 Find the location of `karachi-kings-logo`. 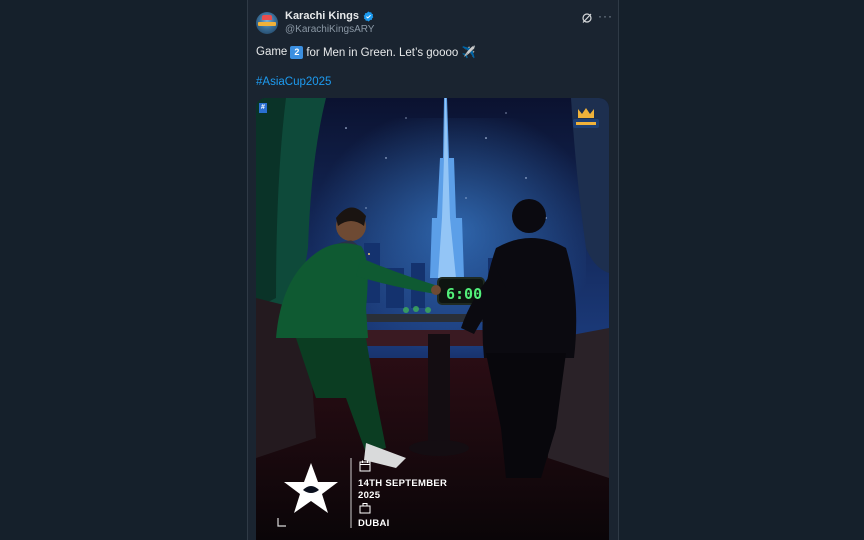

karachi-kings-logo is located at coordinates (586, 118).